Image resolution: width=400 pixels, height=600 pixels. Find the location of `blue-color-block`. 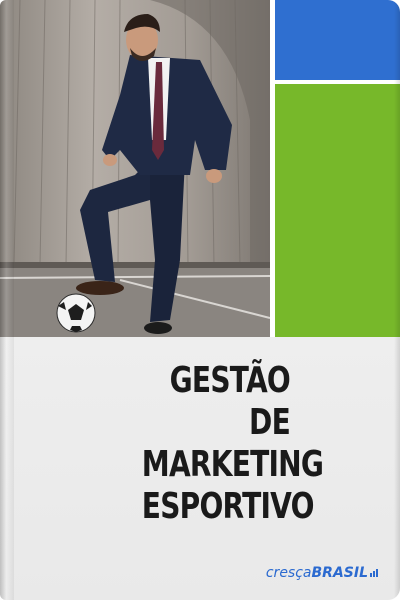

blue-color-block is located at coordinates (337, 40).